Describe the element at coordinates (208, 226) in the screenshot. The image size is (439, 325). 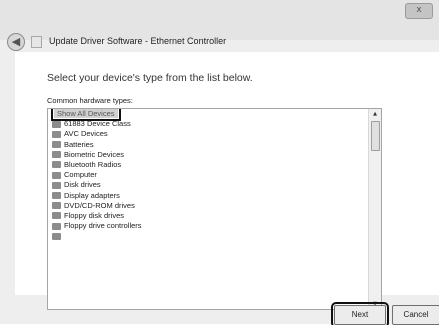
I see `hardware-type-item: Floppy drive controllers` at that location.